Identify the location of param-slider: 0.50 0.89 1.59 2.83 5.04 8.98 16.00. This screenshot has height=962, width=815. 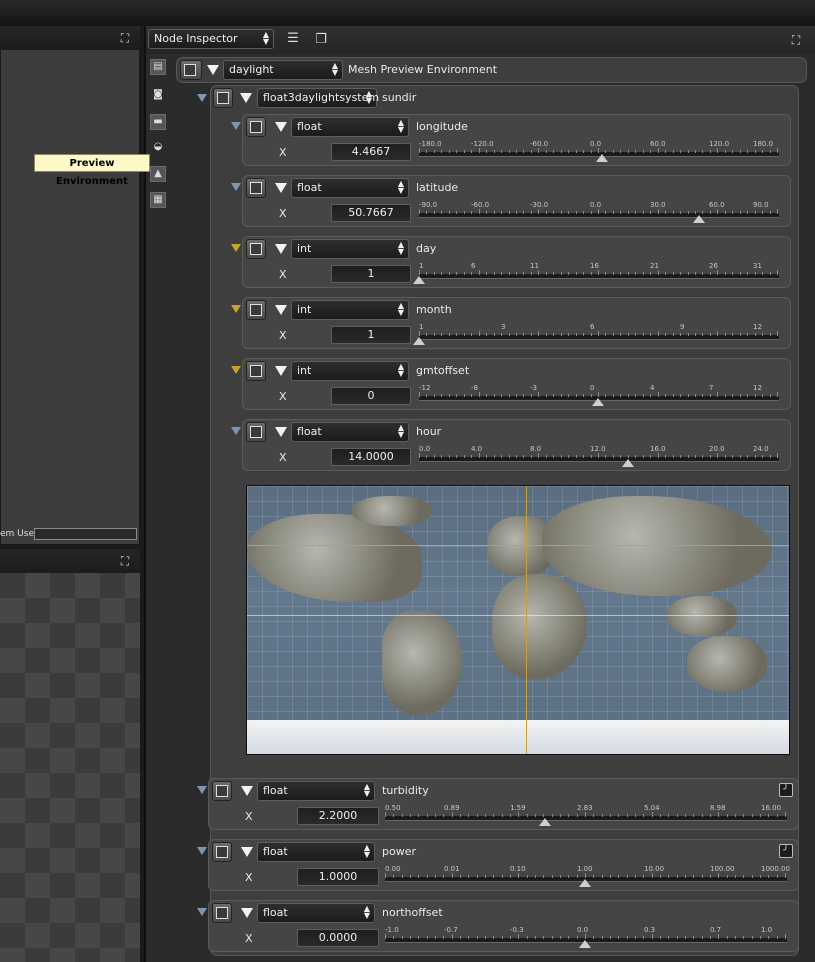
(586, 816).